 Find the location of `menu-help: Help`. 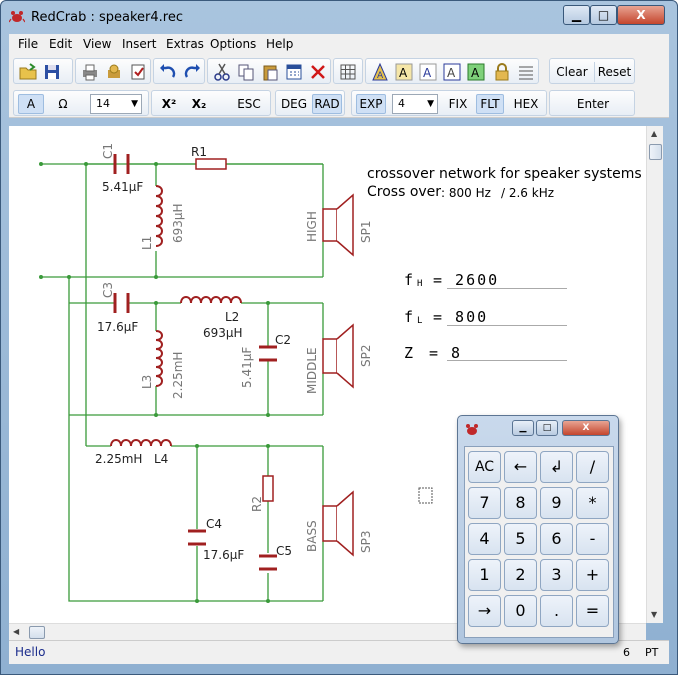

menu-help: Help is located at coordinates (279, 44).